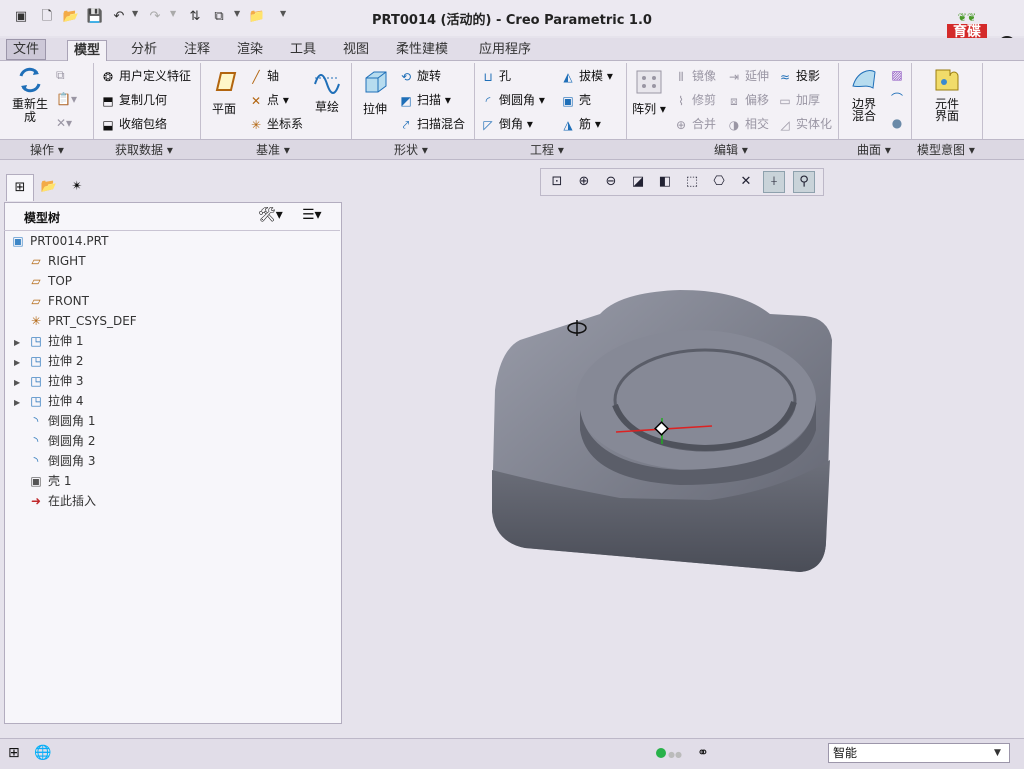 This screenshot has width=1024, height=769. I want to click on tree-show-icon: ☰▾, so click(312, 215).